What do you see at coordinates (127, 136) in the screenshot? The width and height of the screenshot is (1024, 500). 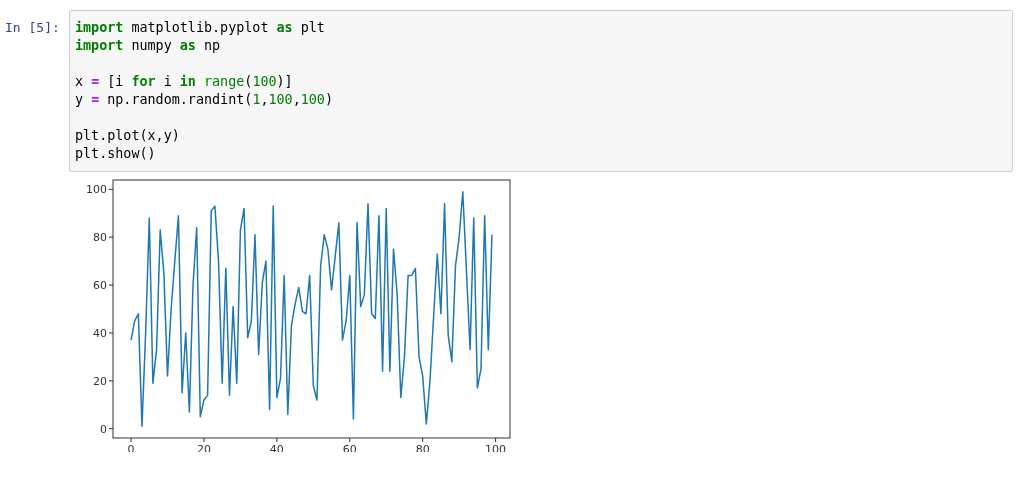 I see `code-line: plt.plot(x,y)` at bounding box center [127, 136].